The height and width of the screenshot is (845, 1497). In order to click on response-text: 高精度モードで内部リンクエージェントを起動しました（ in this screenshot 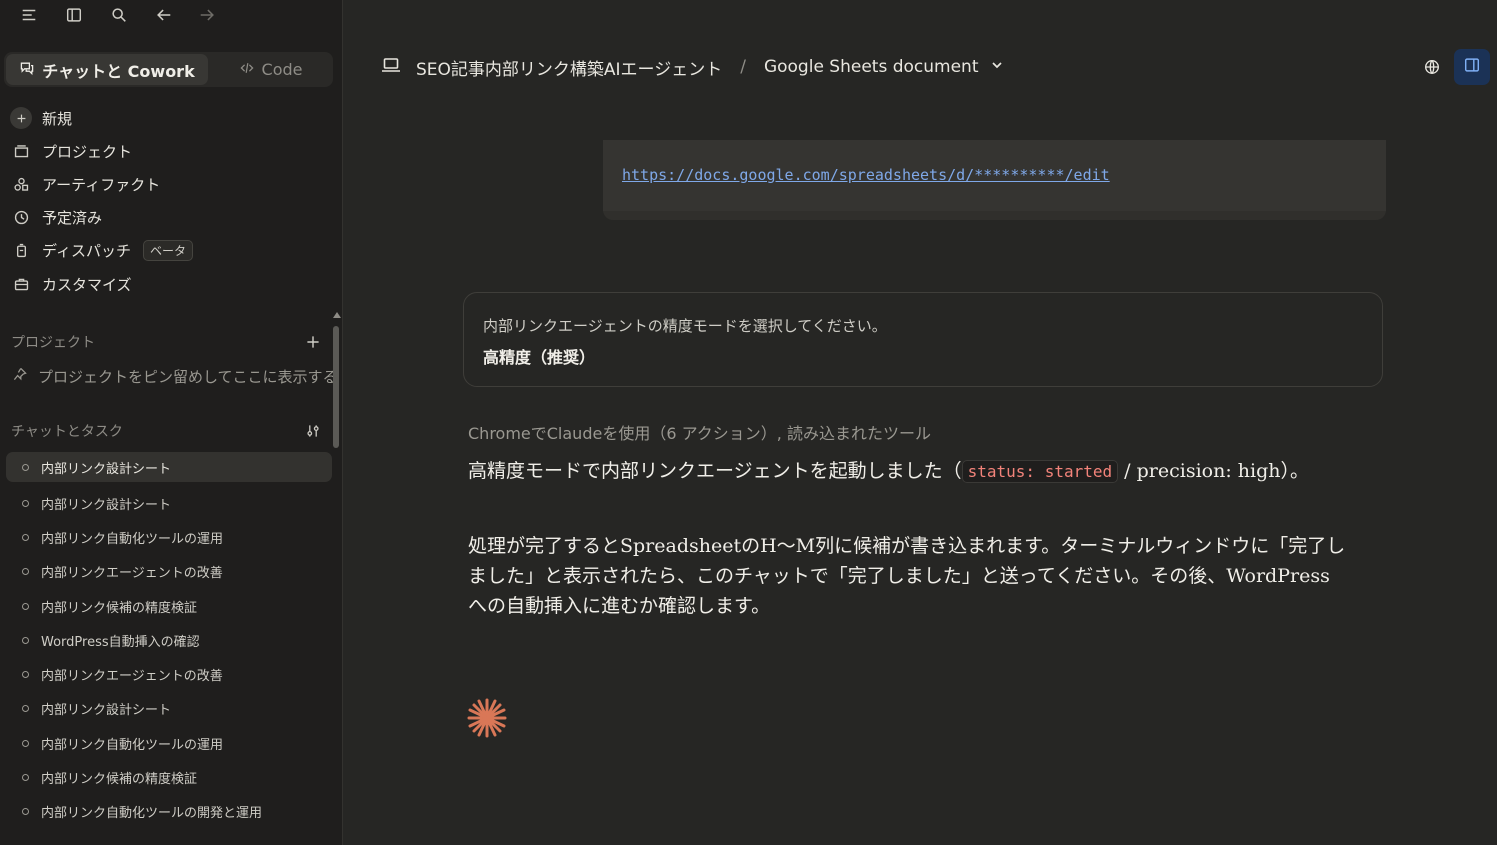, I will do `click(715, 471)`.